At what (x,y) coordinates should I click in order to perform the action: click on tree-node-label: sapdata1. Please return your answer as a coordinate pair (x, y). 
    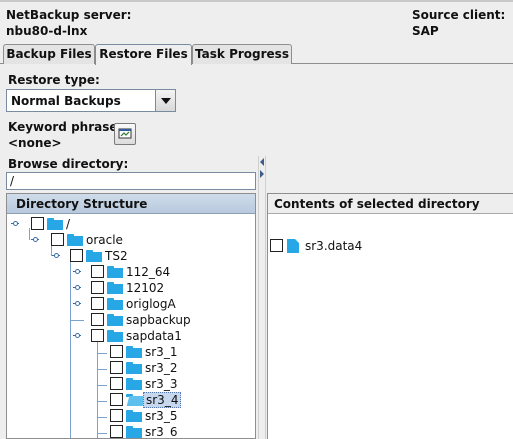
    Looking at the image, I should click on (154, 336).